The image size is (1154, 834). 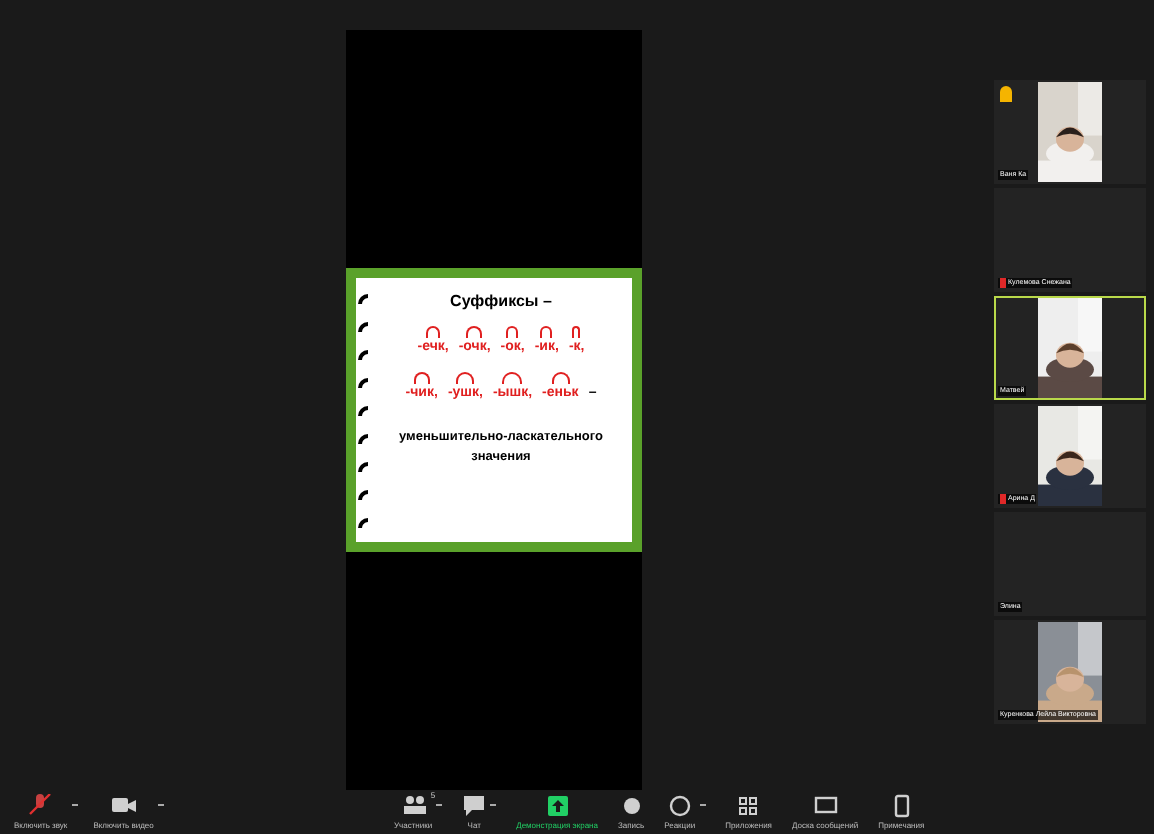 I want to click on whiteboard-icon, so click(x=825, y=806).